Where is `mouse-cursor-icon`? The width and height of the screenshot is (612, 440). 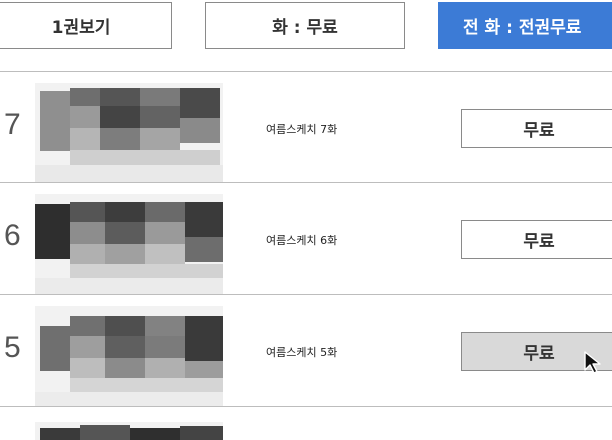 mouse-cursor-icon is located at coordinates (593, 363).